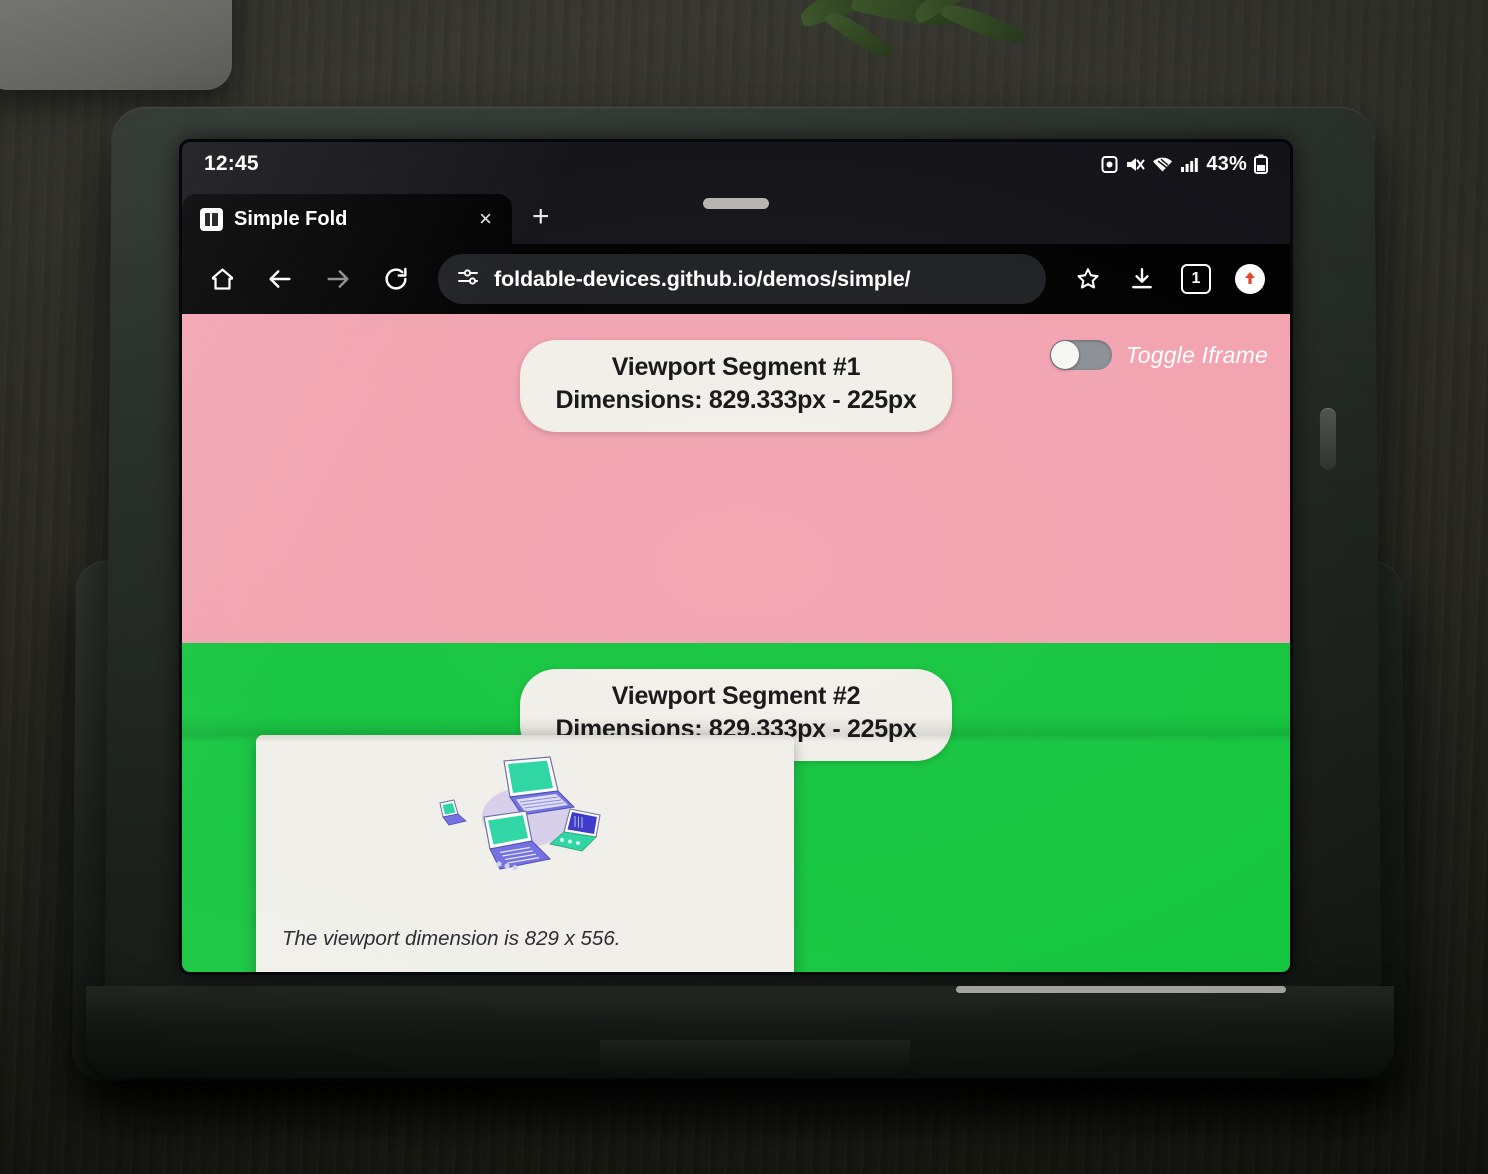 The image size is (1488, 1174). I want to click on plant-prop, so click(918, 49).